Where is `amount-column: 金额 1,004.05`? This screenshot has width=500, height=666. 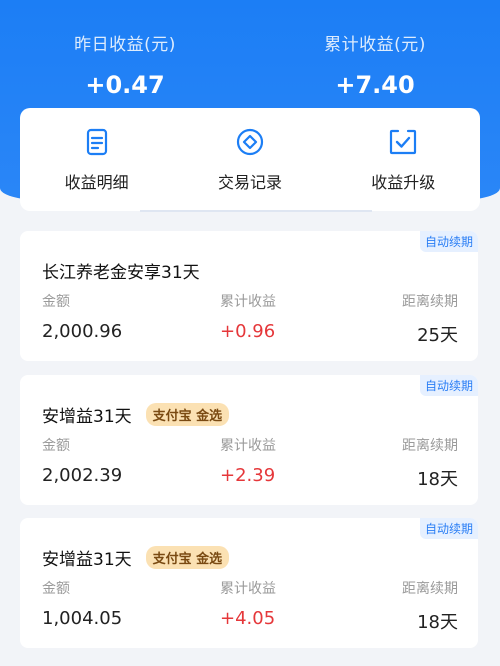
amount-column: 金额 1,004.05 is located at coordinates (82, 603).